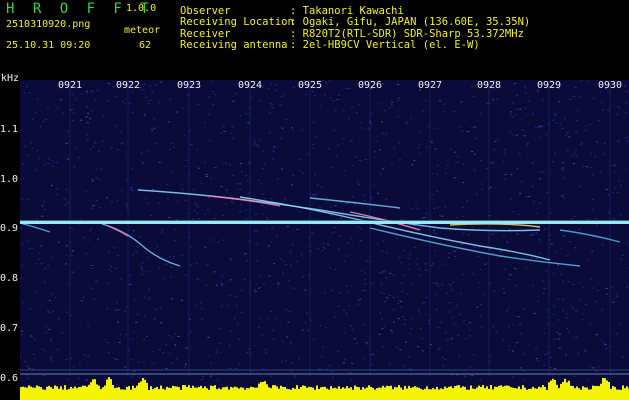 The width and height of the screenshot is (629, 400). I want to click on x-tick-label: 0926, so click(370, 85).